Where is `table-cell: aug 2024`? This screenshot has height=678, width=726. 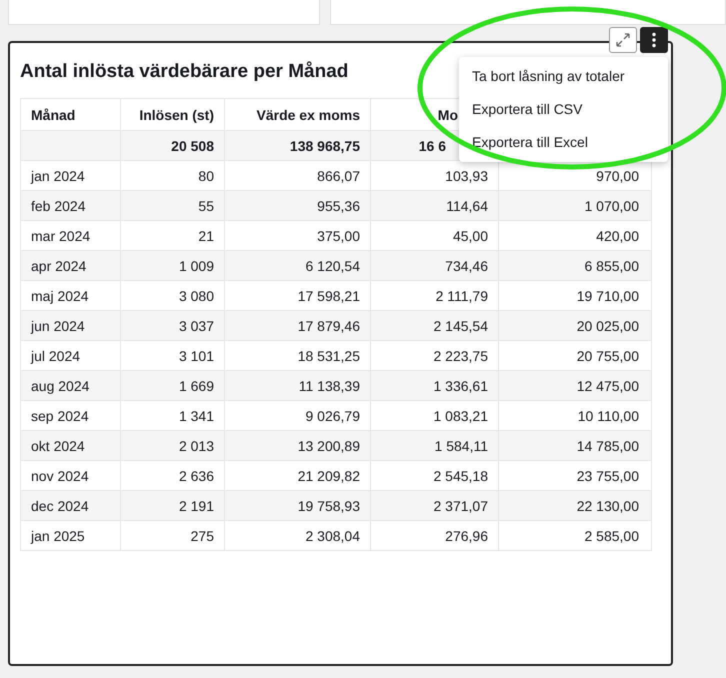 table-cell: aug 2024 is located at coordinates (70, 385).